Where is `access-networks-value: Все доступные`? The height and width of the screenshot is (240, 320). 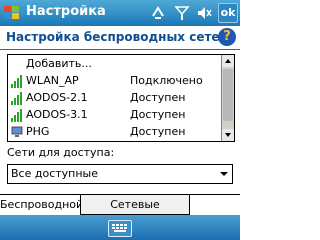 access-networks-value: Все доступные is located at coordinates (54, 173).